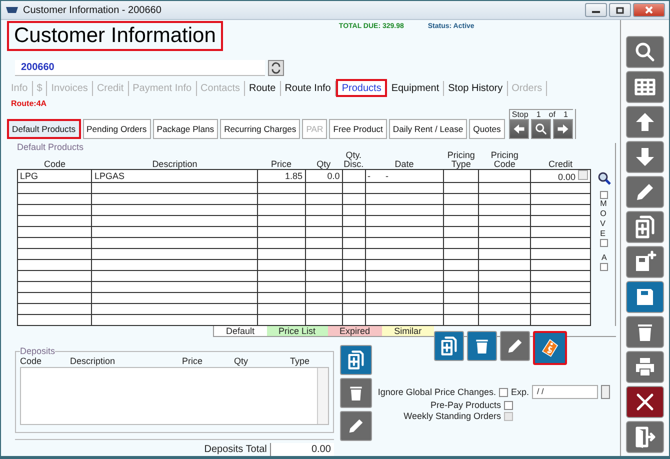 The image size is (670, 459). Describe the element at coordinates (293, 176) in the screenshot. I see `table-cell: 1.85` at that location.